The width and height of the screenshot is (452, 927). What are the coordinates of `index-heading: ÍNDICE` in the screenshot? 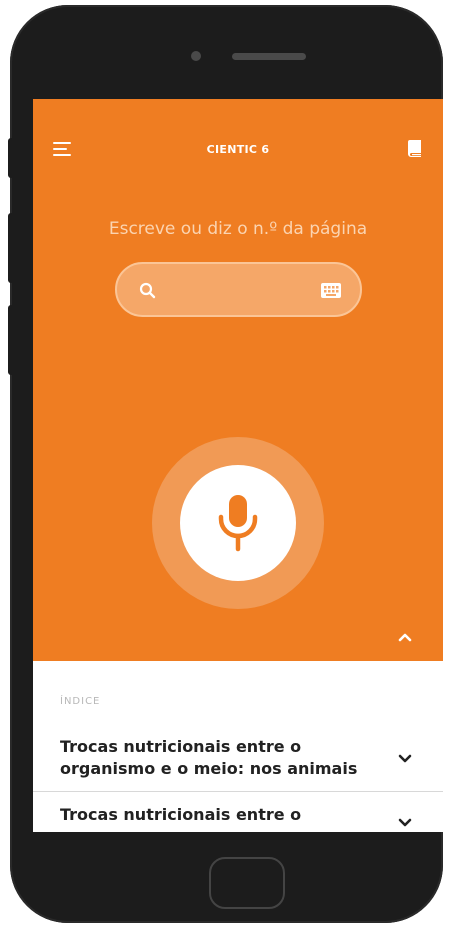 It's located at (80, 701).